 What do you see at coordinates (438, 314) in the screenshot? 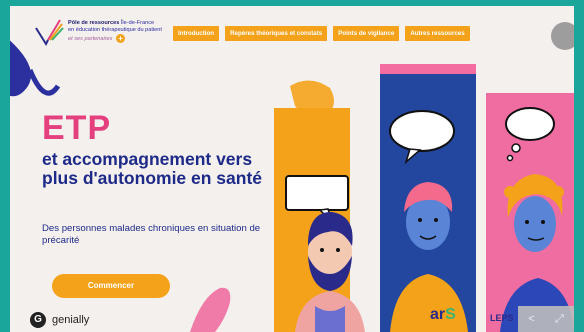
I see `ars-logo-main: ar` at bounding box center [438, 314].